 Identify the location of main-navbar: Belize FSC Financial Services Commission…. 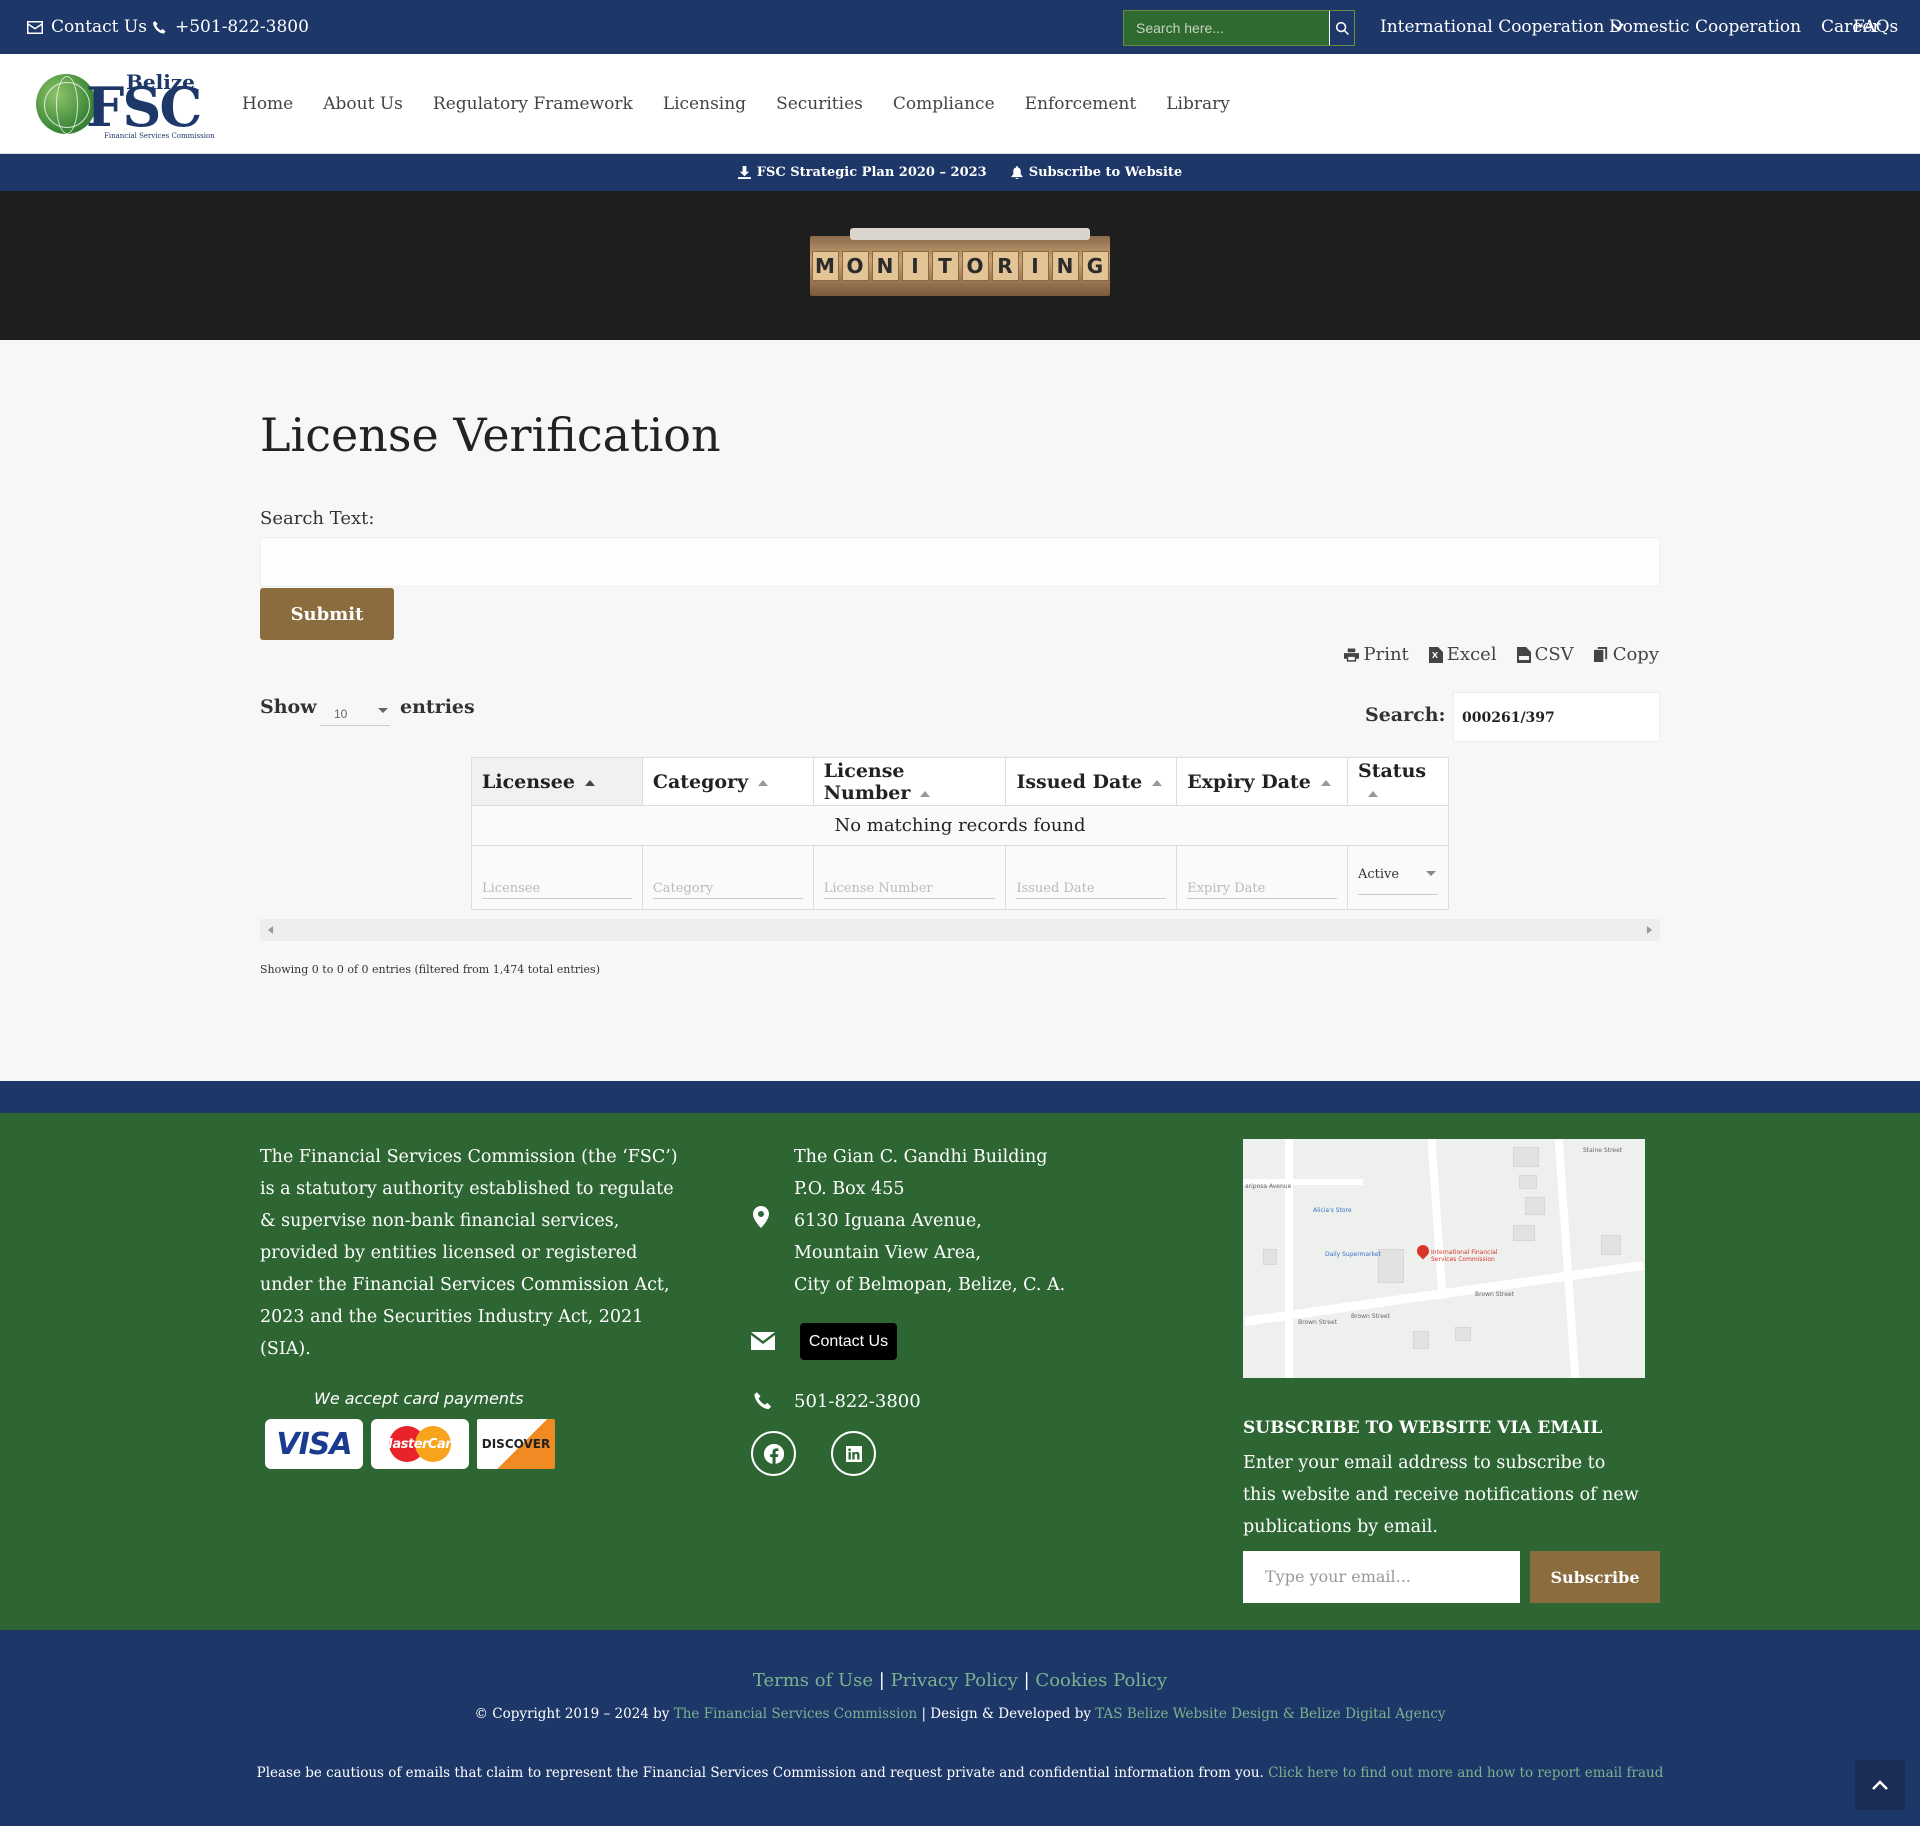
(960, 104).